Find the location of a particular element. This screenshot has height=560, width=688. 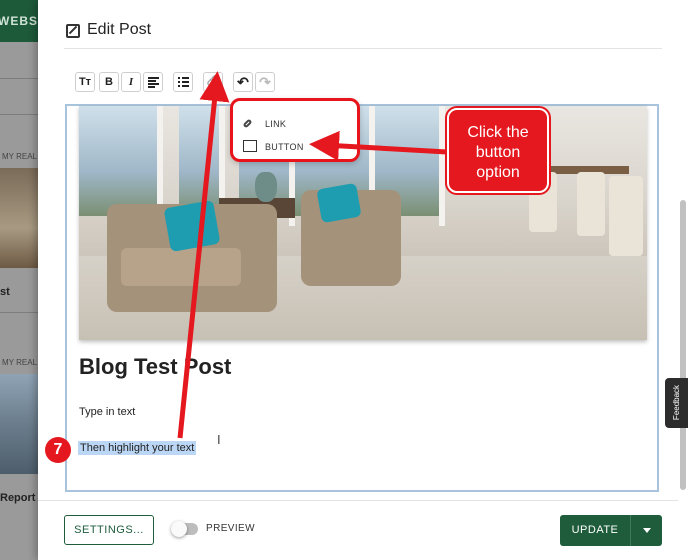

align-button is located at coordinates (153, 82).